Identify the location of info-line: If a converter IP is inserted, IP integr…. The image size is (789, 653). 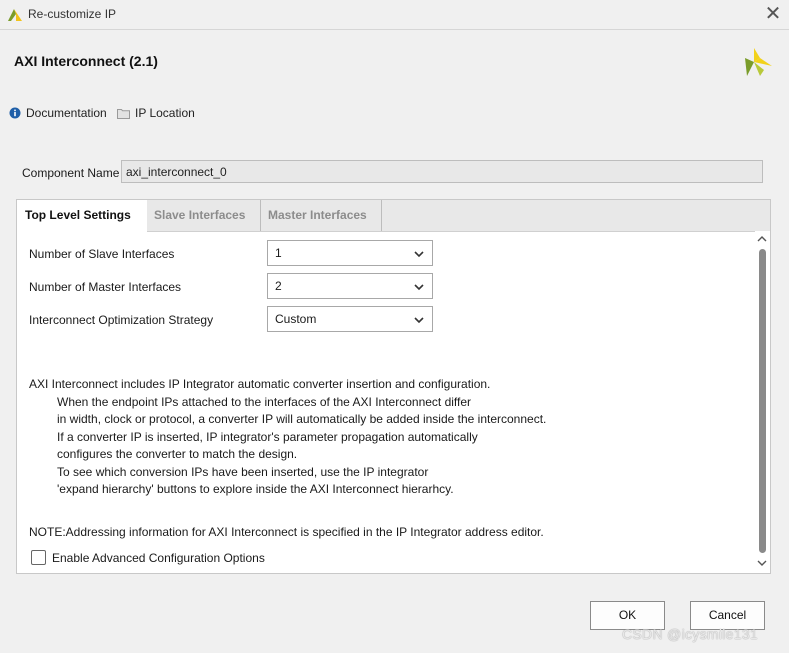
(267, 436).